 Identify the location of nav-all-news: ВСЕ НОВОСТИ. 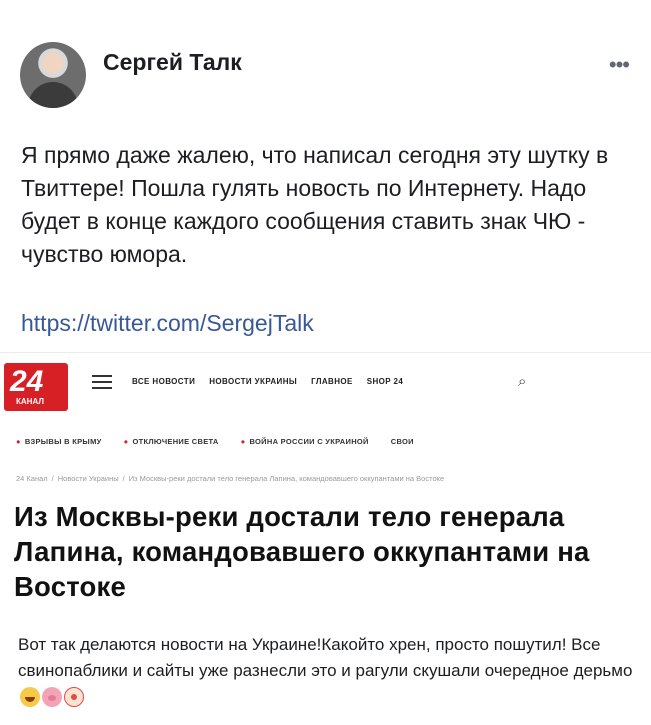
(163, 381).